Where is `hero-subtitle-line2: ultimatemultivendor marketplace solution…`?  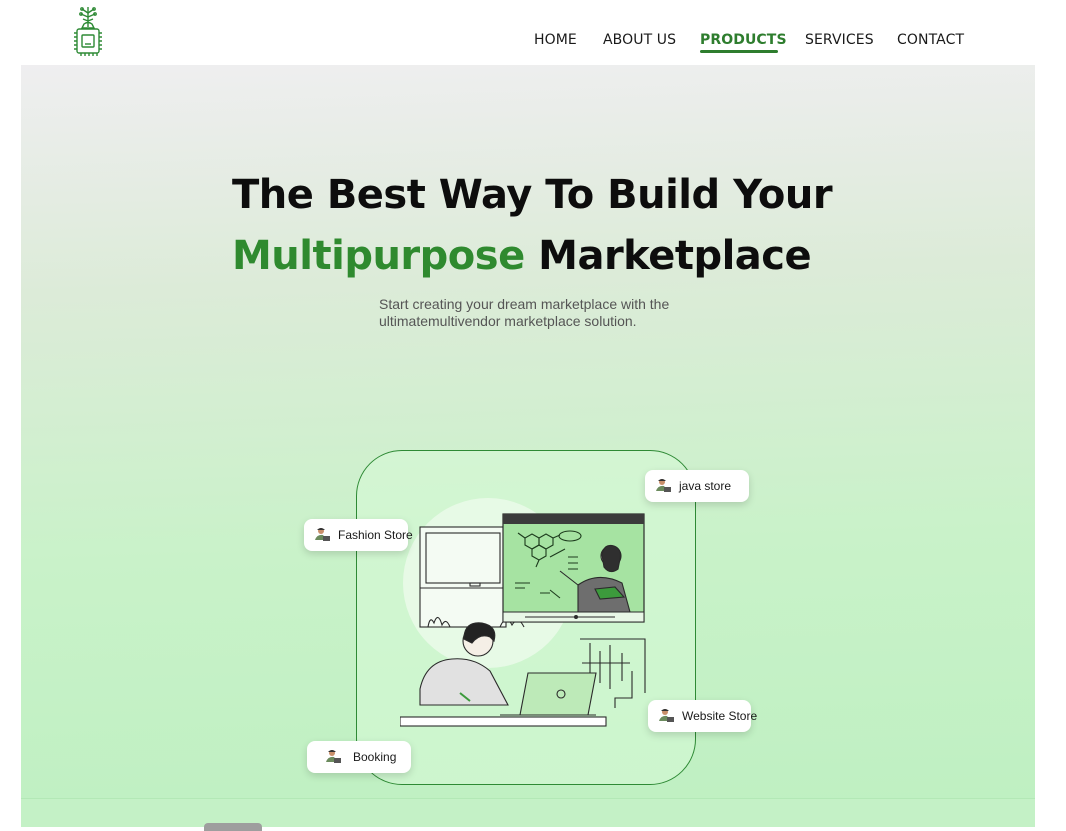 hero-subtitle-line2: ultimatemultivendor marketplace solution… is located at coordinates (508, 321).